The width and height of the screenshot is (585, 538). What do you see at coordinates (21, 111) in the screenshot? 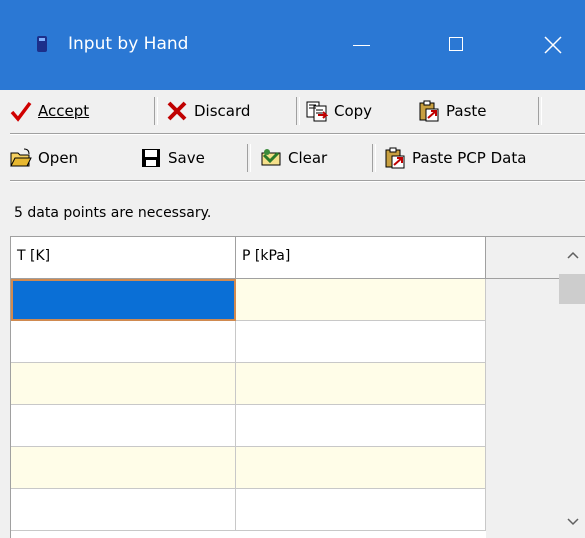
I see `check-icon` at bounding box center [21, 111].